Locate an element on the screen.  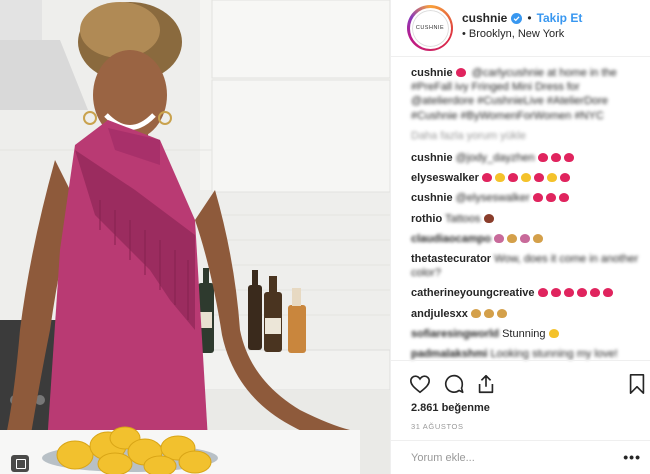
caption-username: cushnie is located at coordinates (432, 73).